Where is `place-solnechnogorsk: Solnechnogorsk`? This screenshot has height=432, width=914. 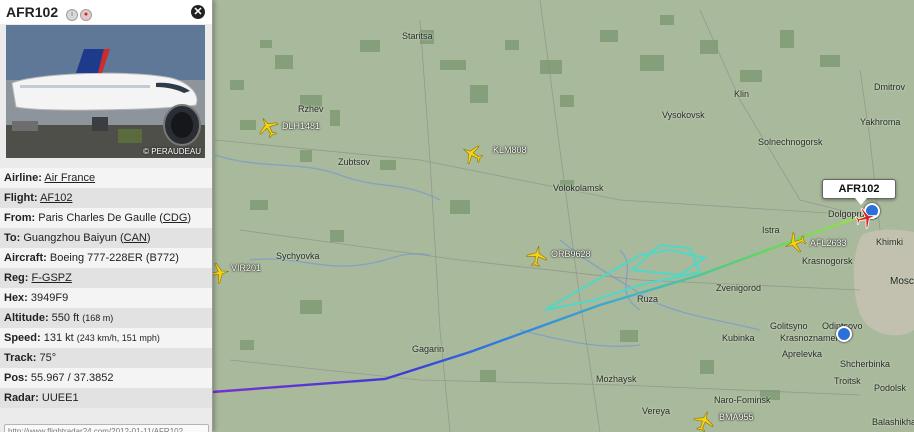 place-solnechnogorsk: Solnechnogorsk is located at coordinates (790, 142).